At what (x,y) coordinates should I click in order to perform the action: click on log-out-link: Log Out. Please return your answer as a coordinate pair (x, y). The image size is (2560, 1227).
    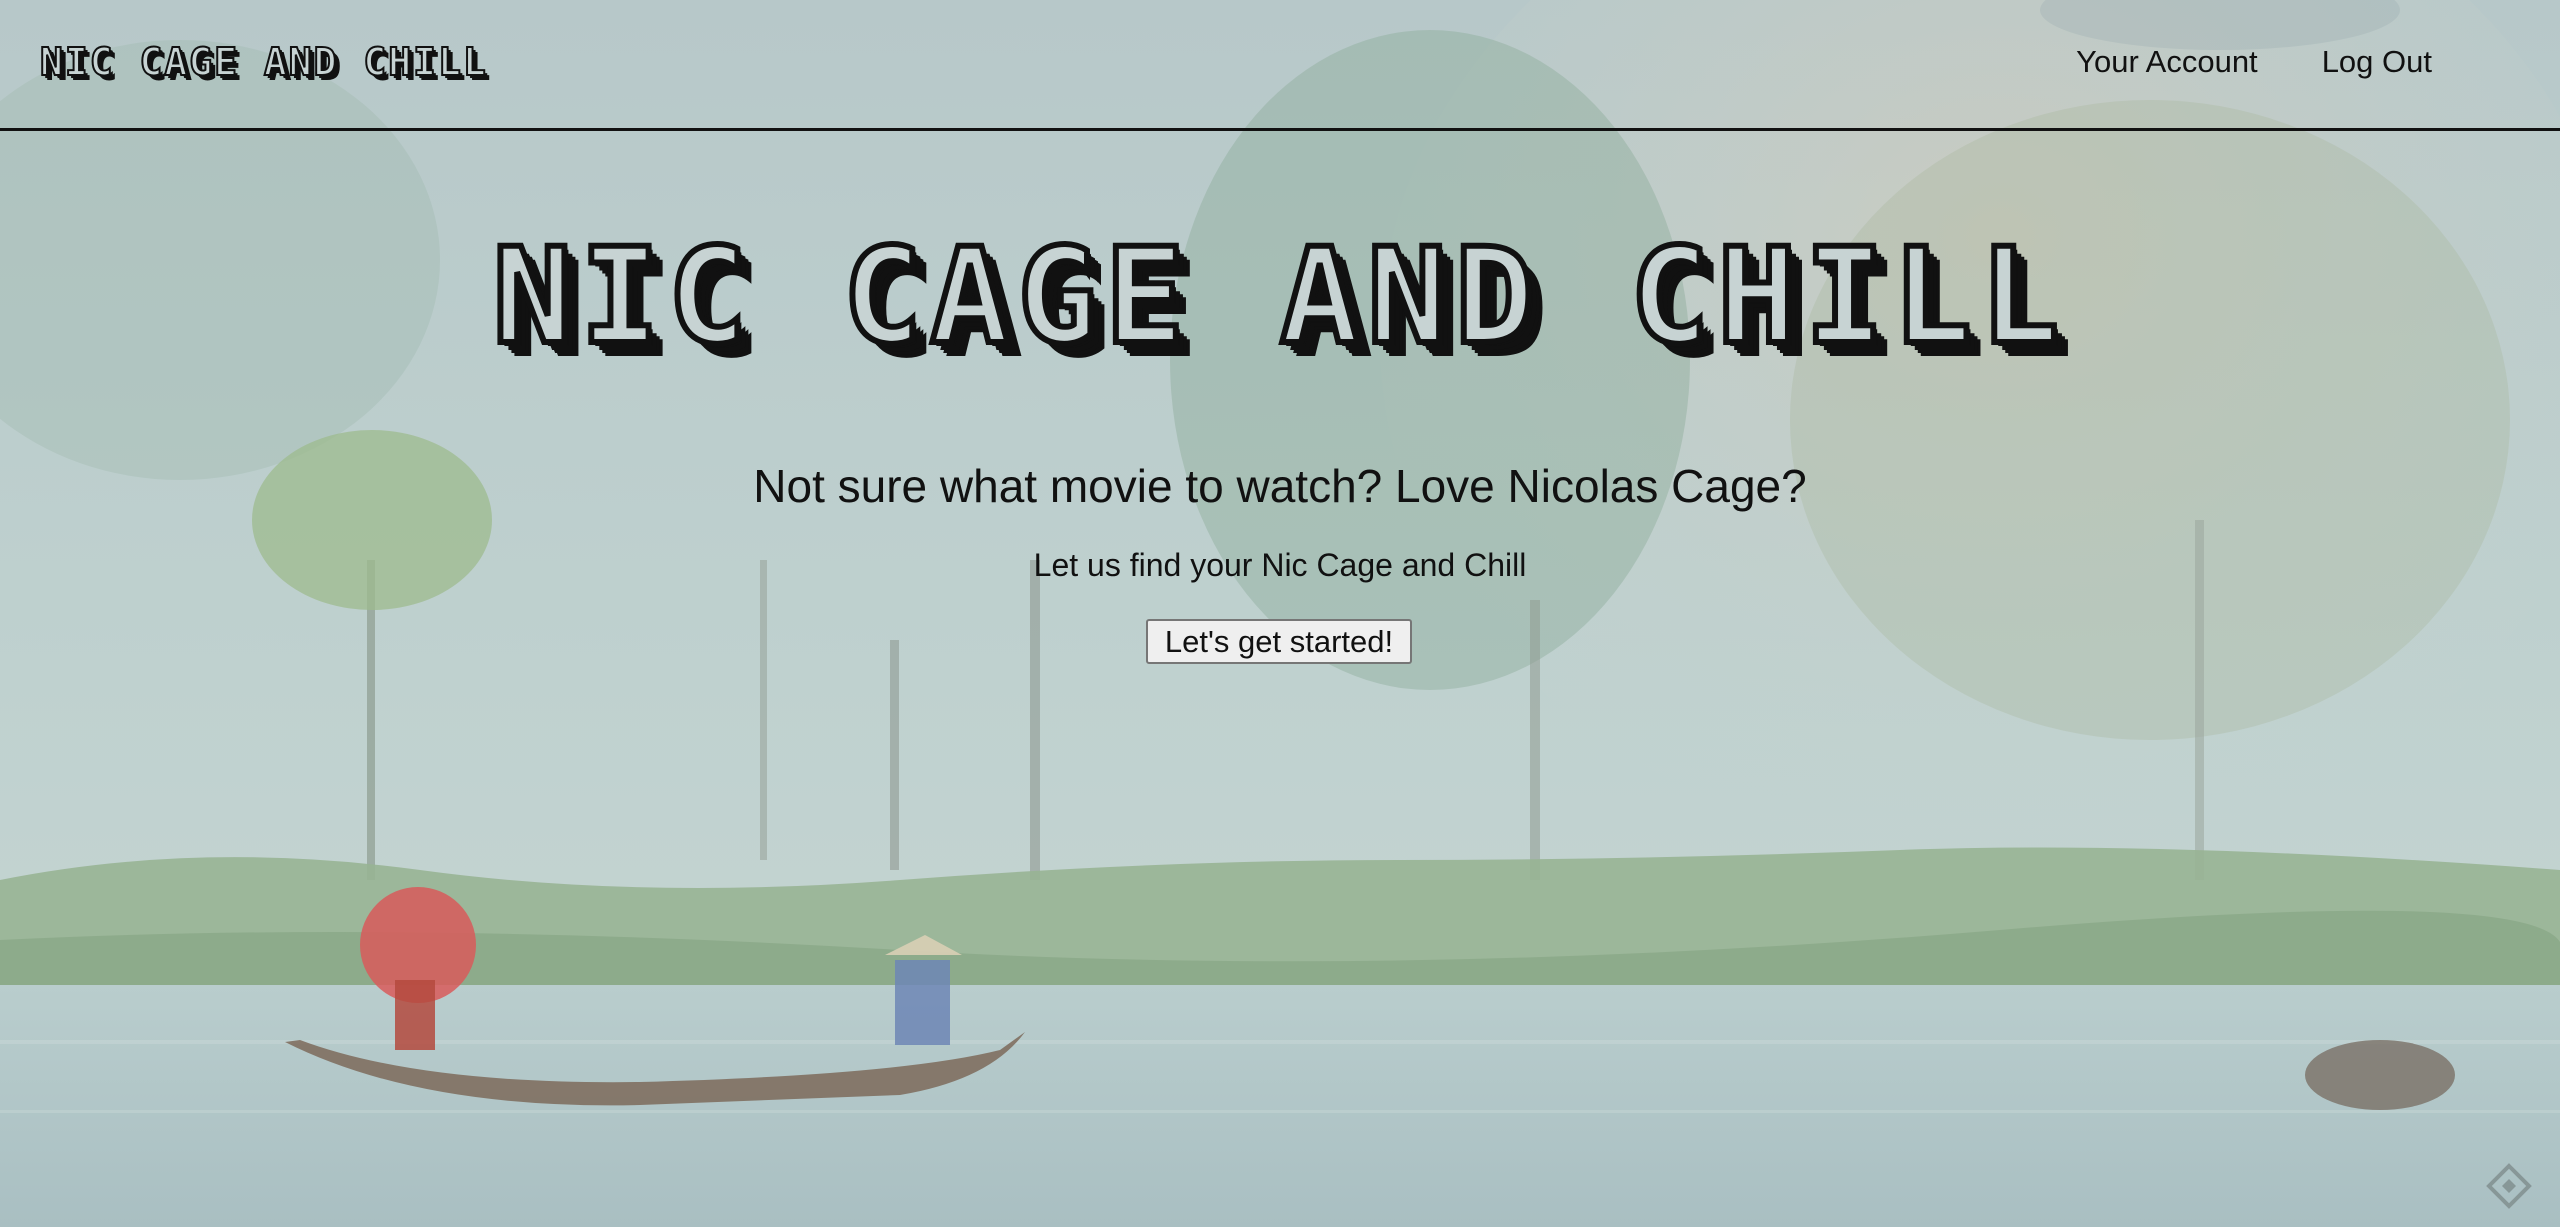
    Looking at the image, I should click on (2377, 62).